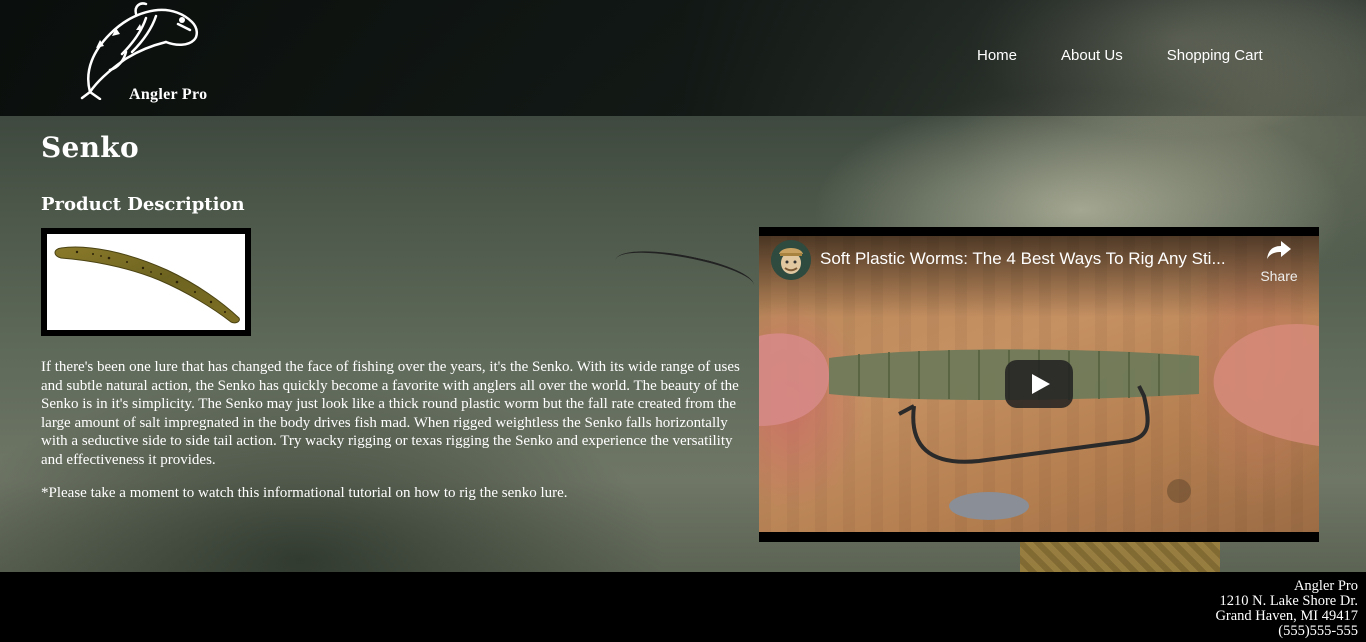 Image resolution: width=1366 pixels, height=642 pixels. Describe the element at coordinates (90, 147) in the screenshot. I see `page-title: Senko` at that location.